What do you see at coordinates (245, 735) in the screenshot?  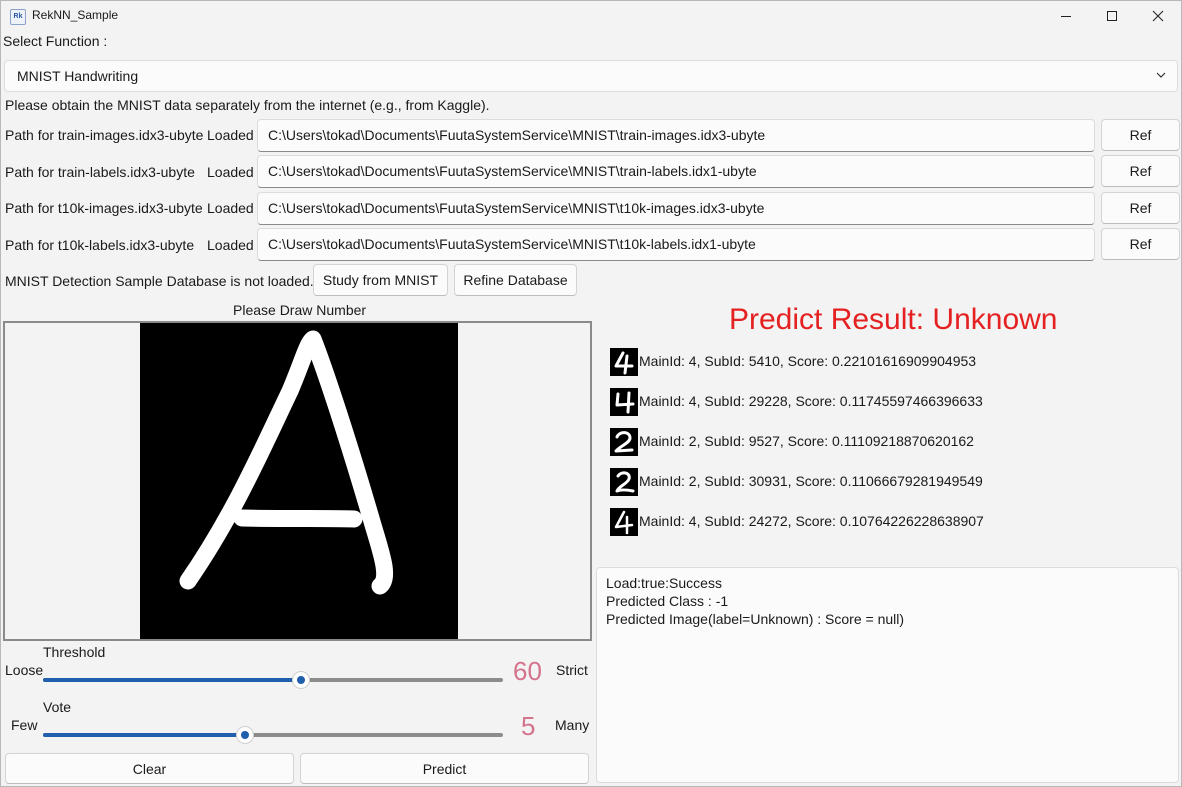 I see `vote-slider-thumb` at bounding box center [245, 735].